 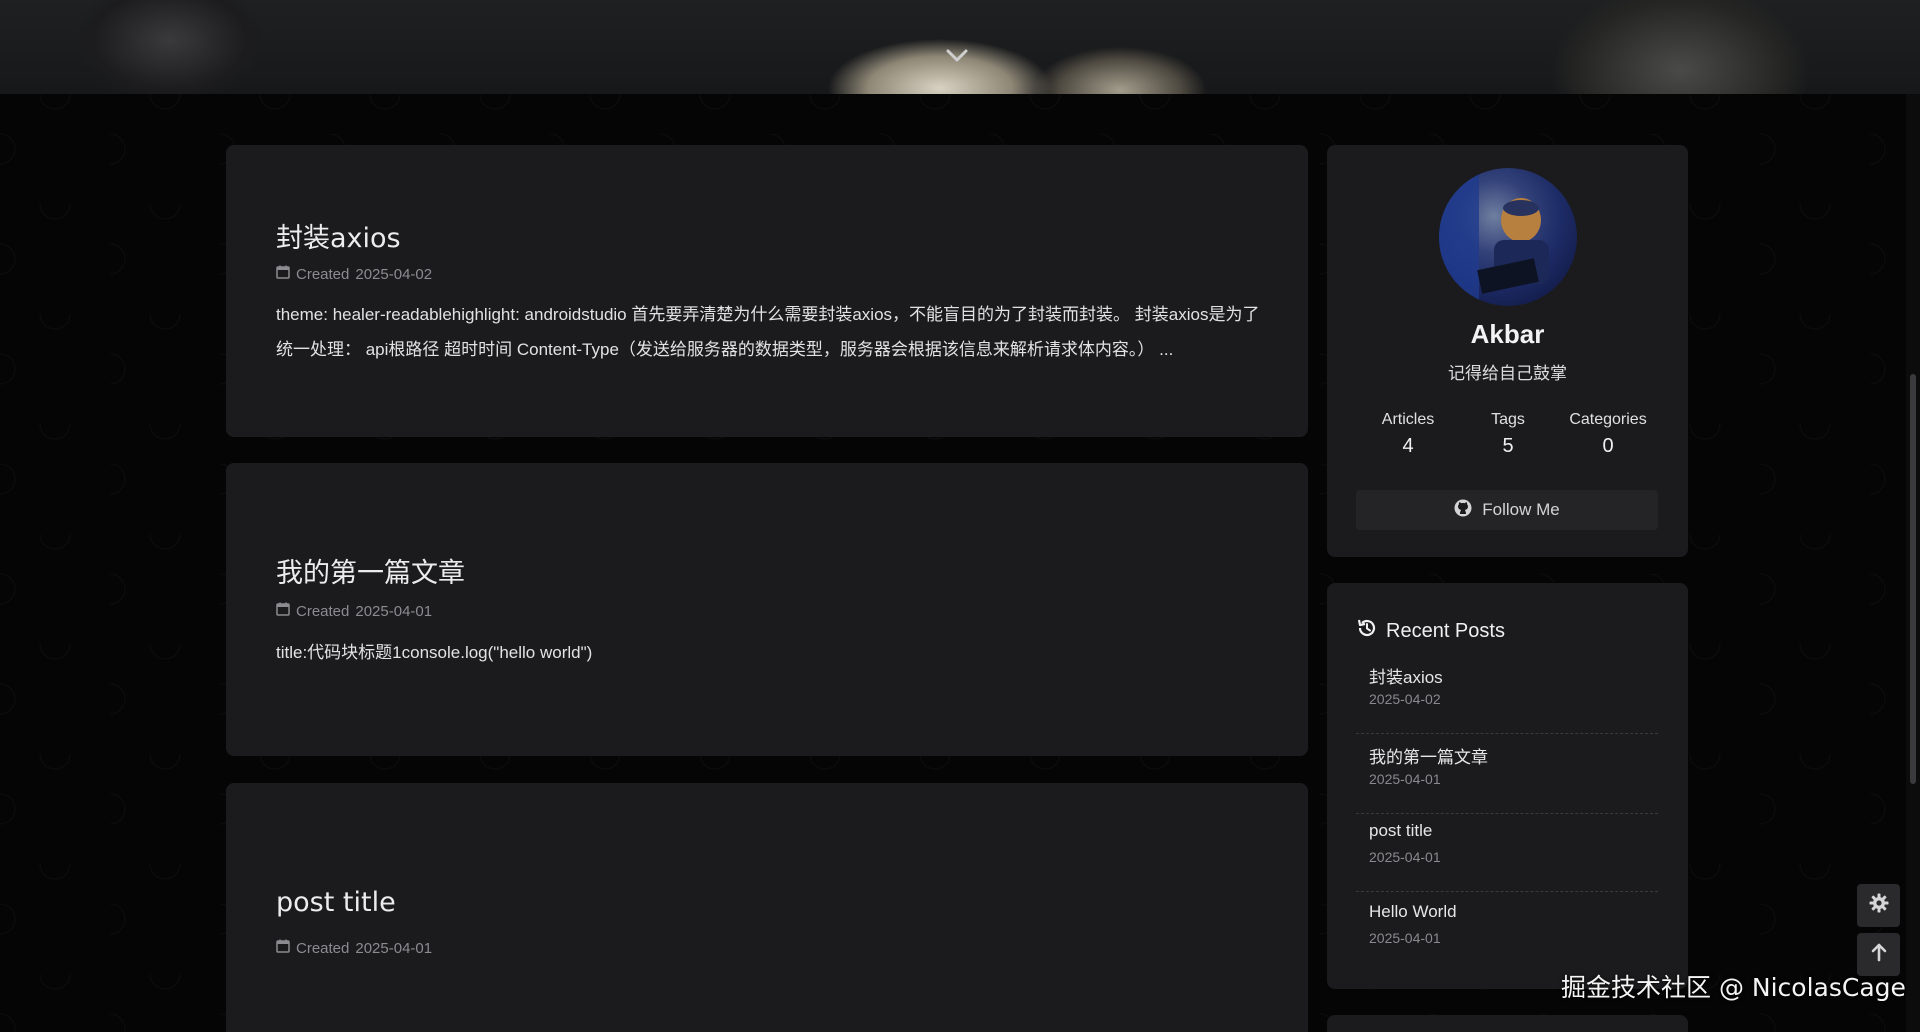 I want to click on hero-banner, so click(x=960, y=47).